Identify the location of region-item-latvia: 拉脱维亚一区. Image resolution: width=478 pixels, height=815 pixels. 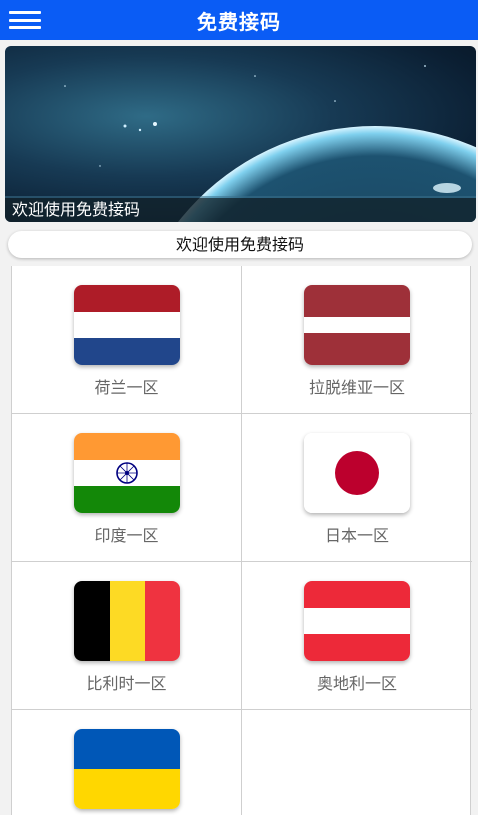
(357, 340).